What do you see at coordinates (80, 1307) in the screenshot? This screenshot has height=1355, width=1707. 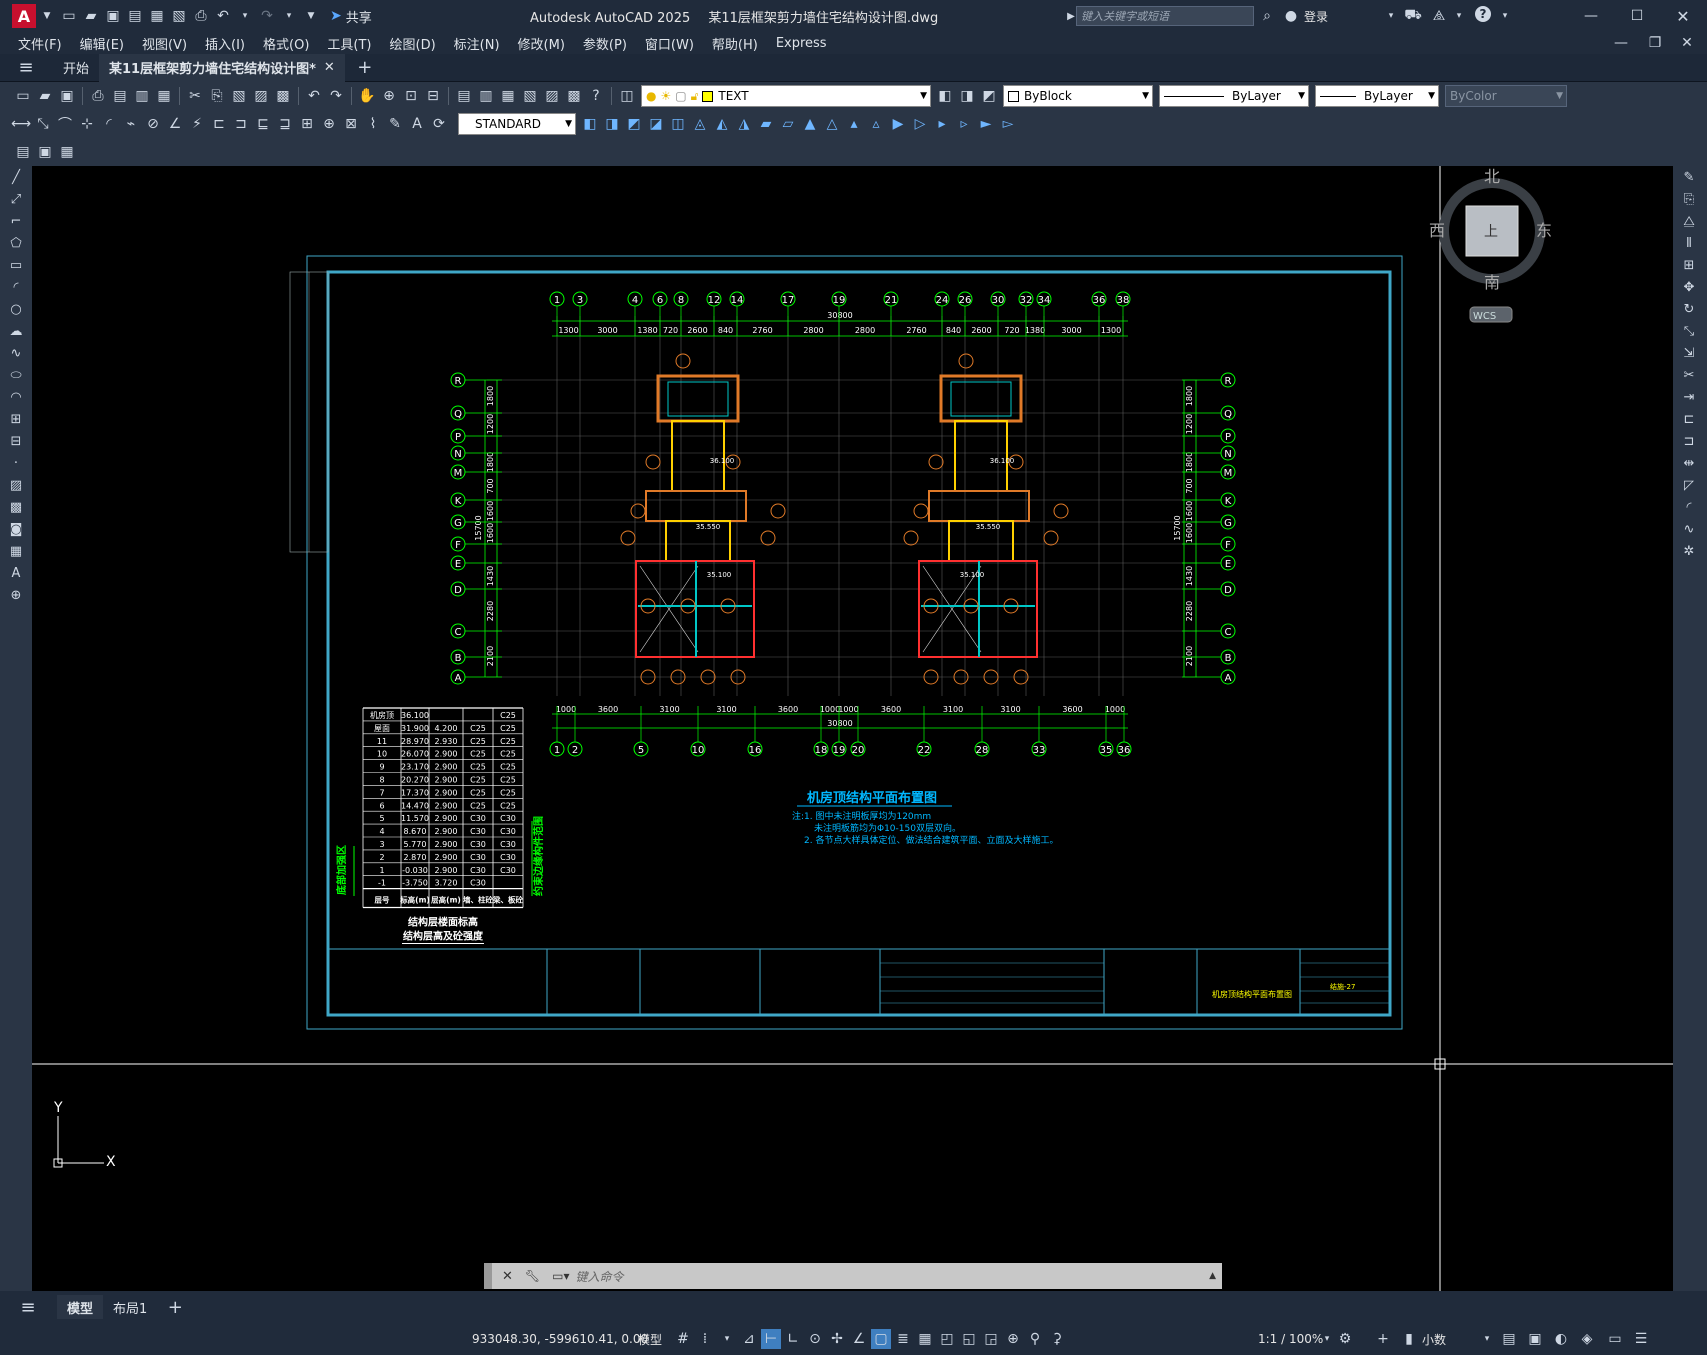 I see `tab-model: 模型` at bounding box center [80, 1307].